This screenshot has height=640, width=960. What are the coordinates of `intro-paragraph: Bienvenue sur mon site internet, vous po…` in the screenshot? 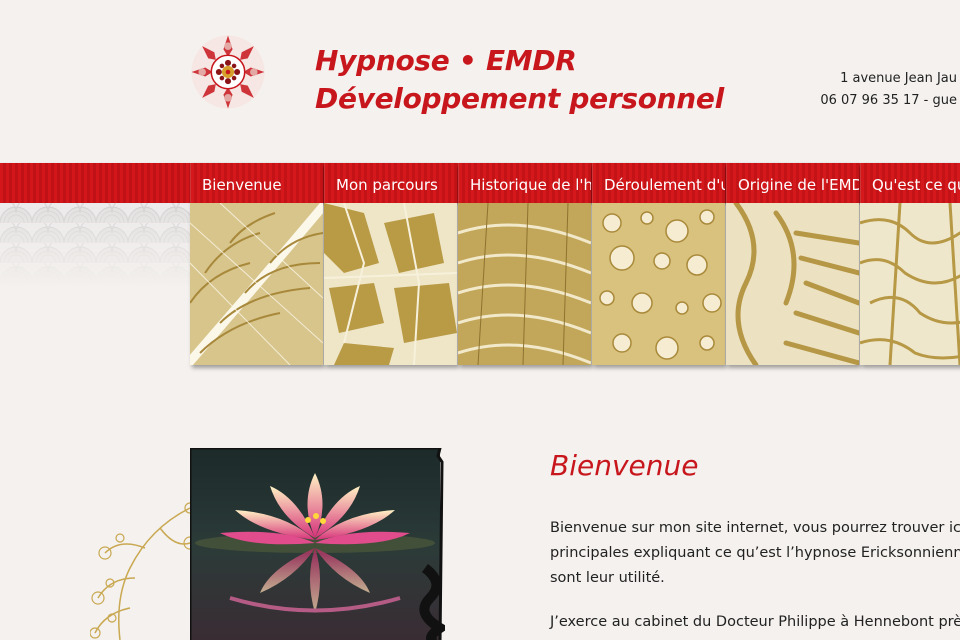 It's located at (755, 553).